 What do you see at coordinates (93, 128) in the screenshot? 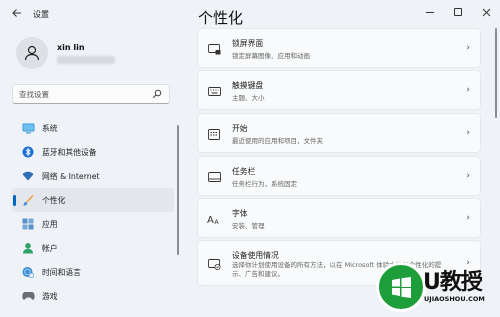
I see `sidebar-item-system: 系统` at bounding box center [93, 128].